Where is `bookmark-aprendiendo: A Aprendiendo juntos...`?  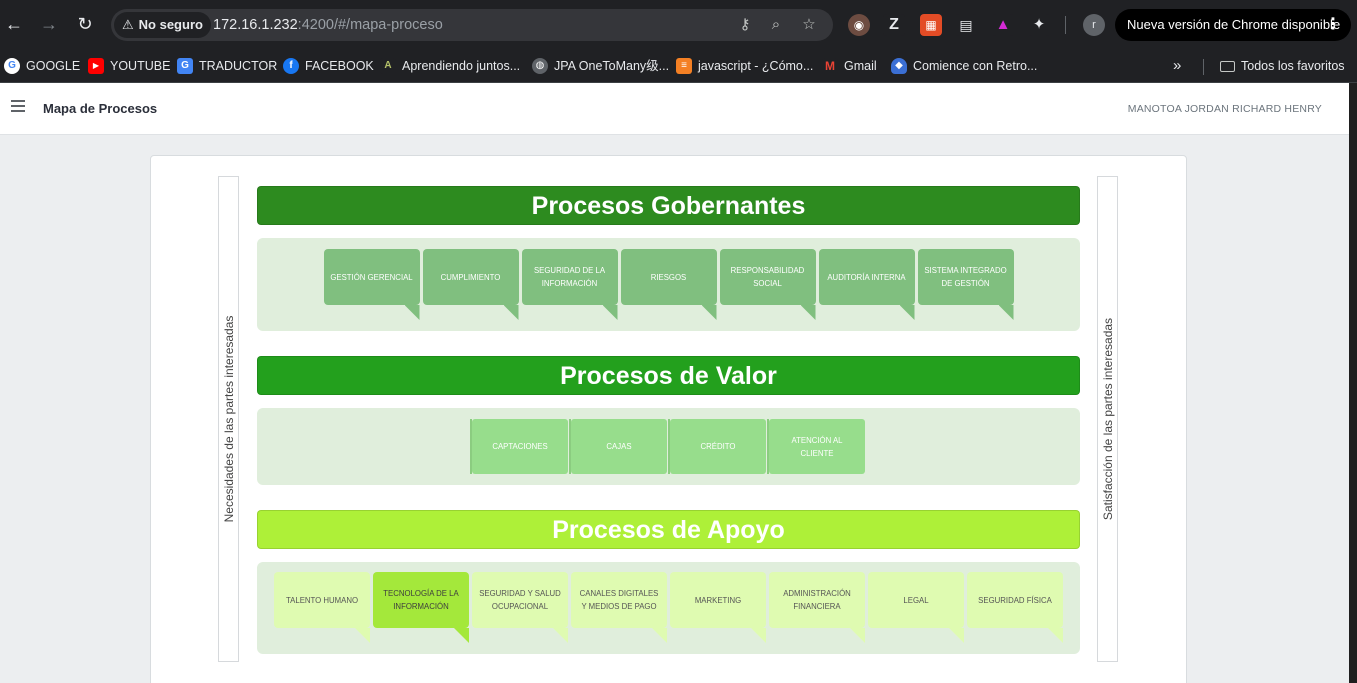
bookmark-aprendiendo: A Aprendiendo juntos... is located at coordinates (450, 66).